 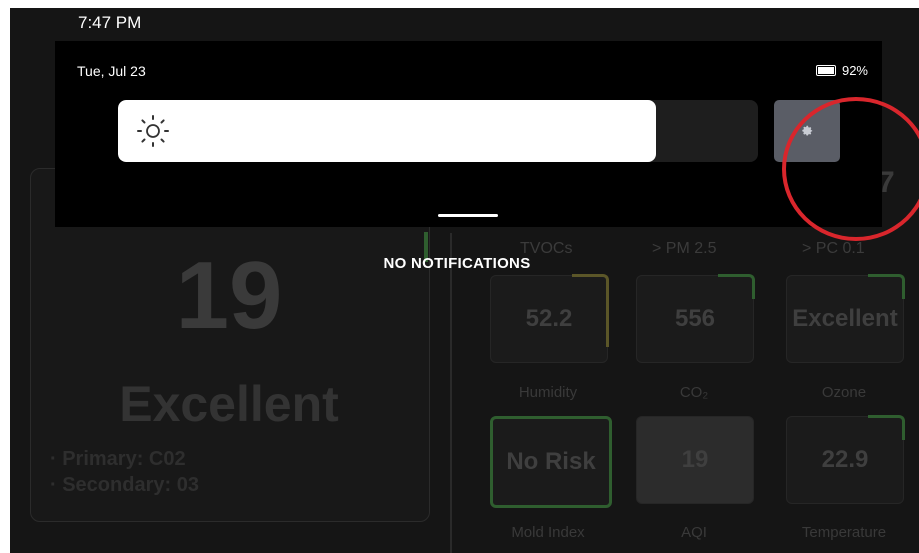 I want to click on secondary-pollutant: · Secondary: 03, so click(x=124, y=485).